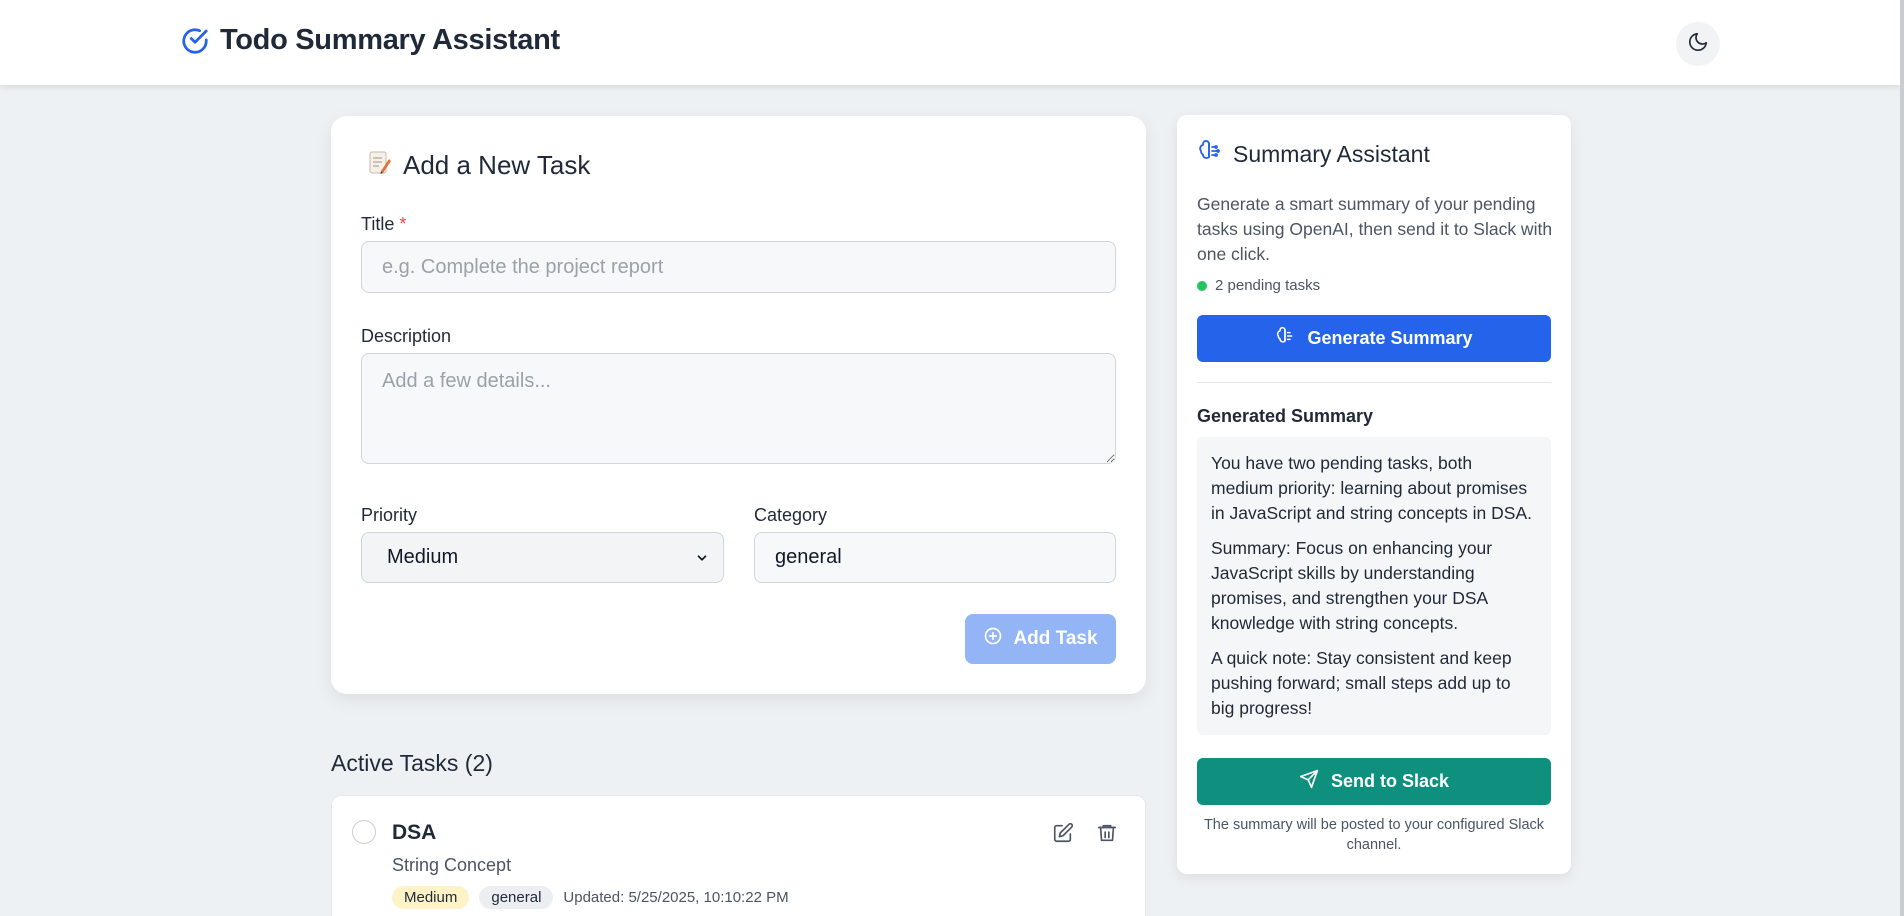 The image size is (1904, 916). What do you see at coordinates (1202, 285) in the screenshot?
I see `status-dot` at bounding box center [1202, 285].